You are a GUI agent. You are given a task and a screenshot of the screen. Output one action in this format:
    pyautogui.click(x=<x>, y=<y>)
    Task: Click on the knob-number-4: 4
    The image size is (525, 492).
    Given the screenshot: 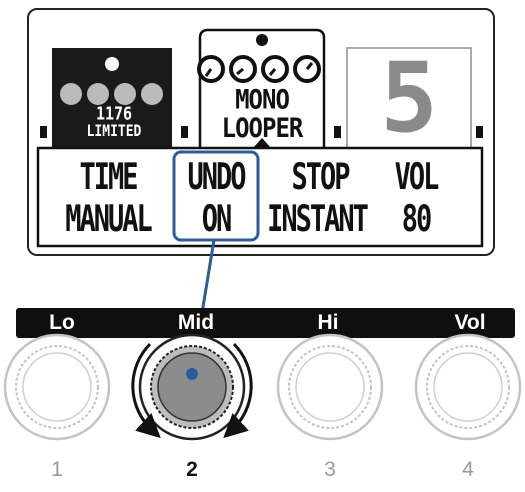 What is the action you would take?
    pyautogui.click(x=468, y=469)
    